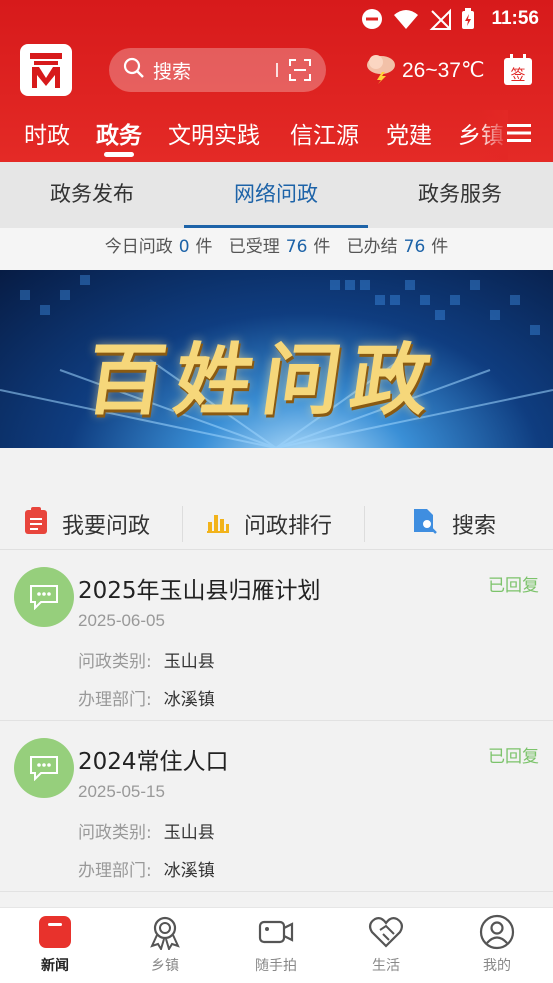 Image resolution: width=553 pixels, height=983 pixels. What do you see at coordinates (121, 620) in the screenshot?
I see `item-date: 2025-06-05` at bounding box center [121, 620].